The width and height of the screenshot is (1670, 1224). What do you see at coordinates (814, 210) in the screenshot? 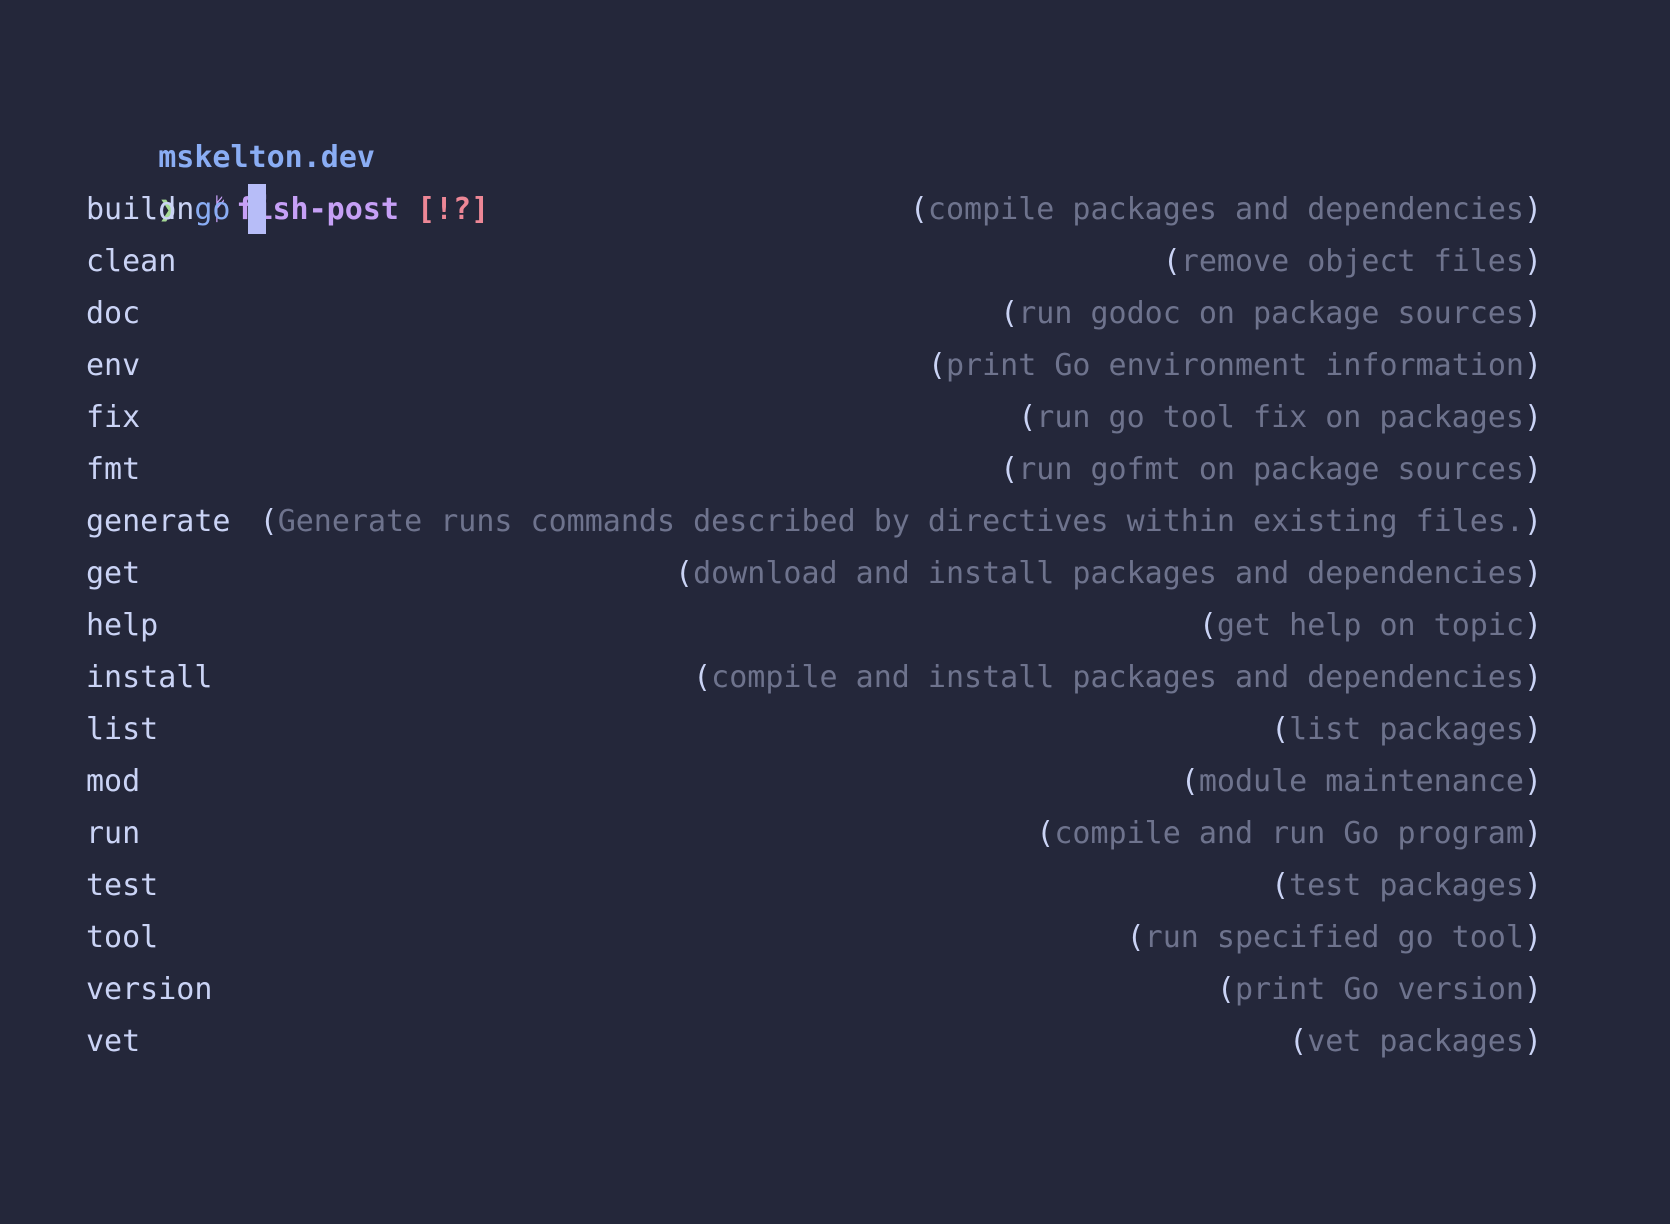
I see `completion-item: build (compile packages and dependencies)` at bounding box center [814, 210].